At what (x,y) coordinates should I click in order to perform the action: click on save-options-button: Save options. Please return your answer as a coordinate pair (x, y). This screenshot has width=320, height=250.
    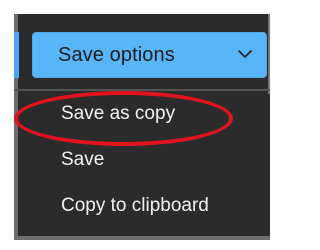
    Looking at the image, I should click on (149, 55).